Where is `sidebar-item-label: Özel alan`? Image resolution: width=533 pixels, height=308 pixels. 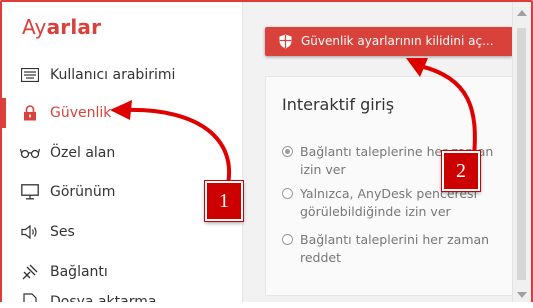 sidebar-item-label: Özel alan is located at coordinates (83, 153).